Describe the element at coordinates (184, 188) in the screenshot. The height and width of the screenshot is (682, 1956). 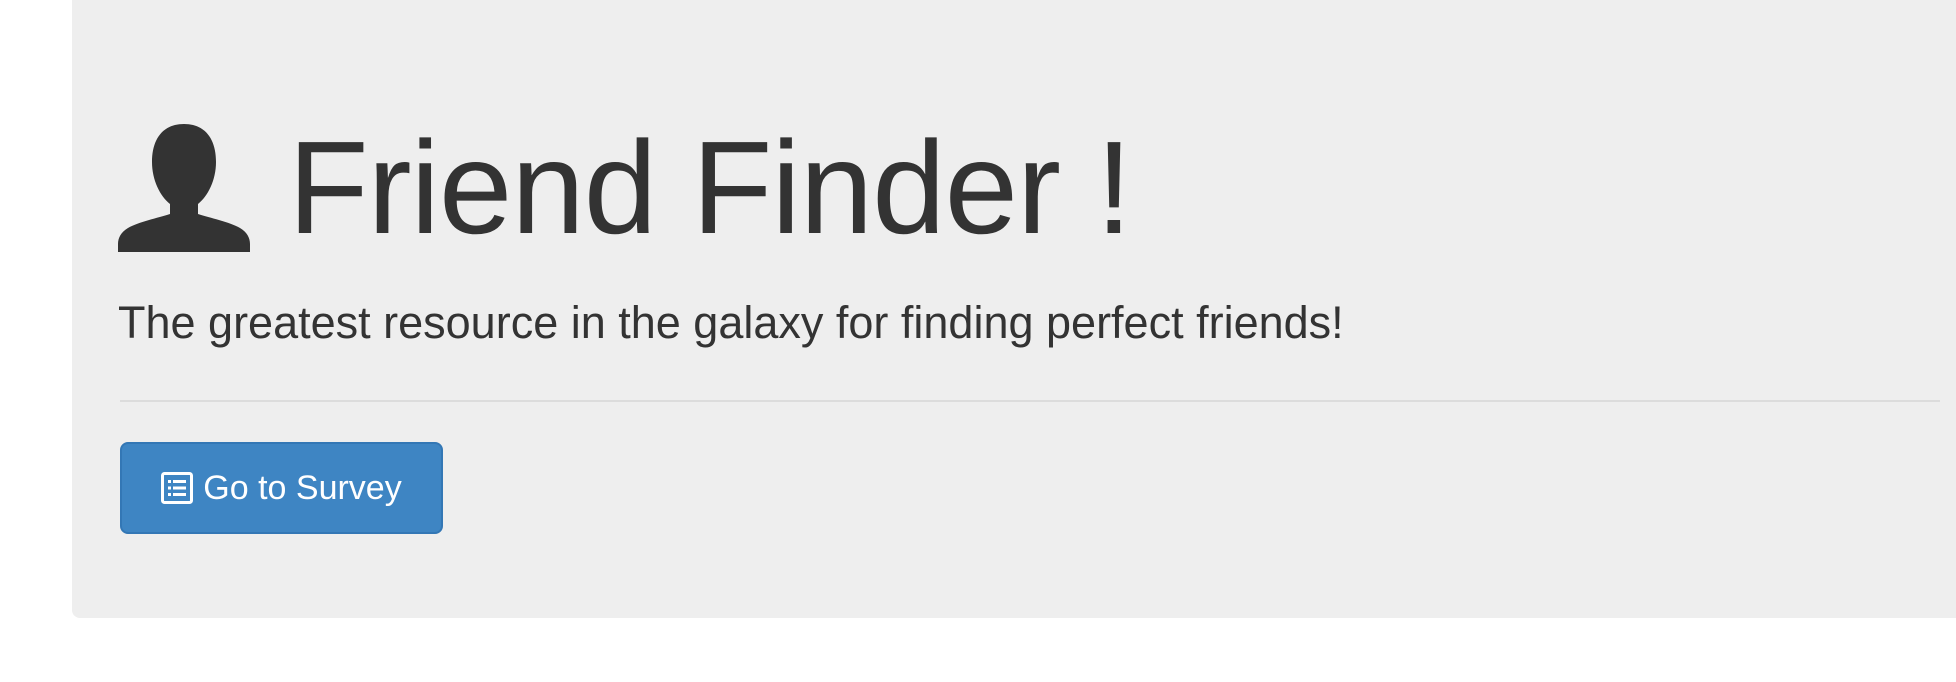
I see `user-icon` at that location.